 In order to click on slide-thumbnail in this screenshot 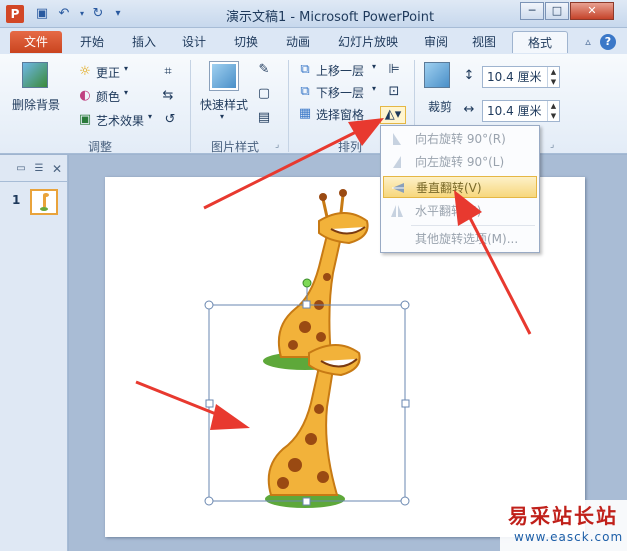, I will do `click(44, 202)`.